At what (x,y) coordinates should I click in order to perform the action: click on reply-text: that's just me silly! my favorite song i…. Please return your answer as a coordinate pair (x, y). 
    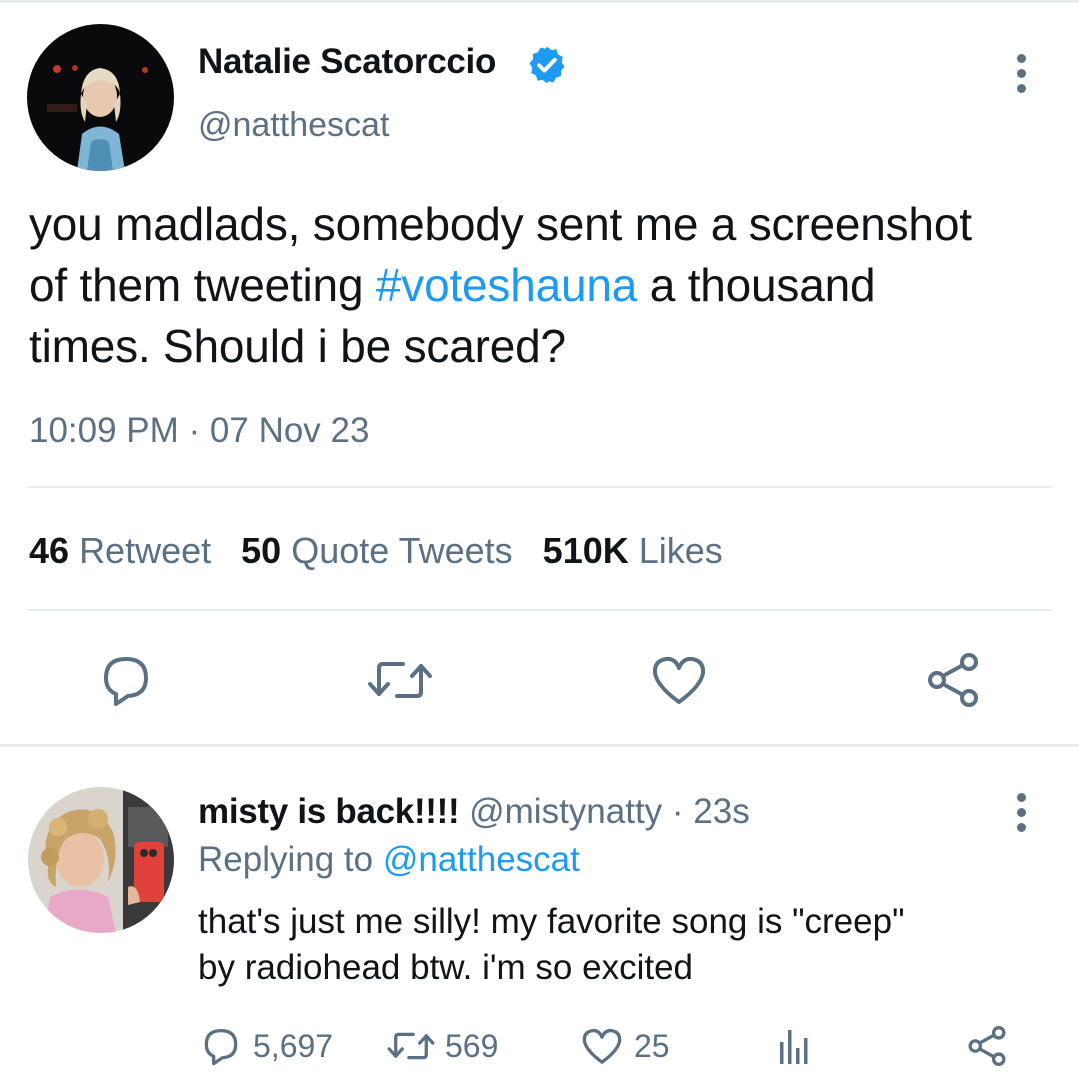
    Looking at the image, I should click on (551, 945).